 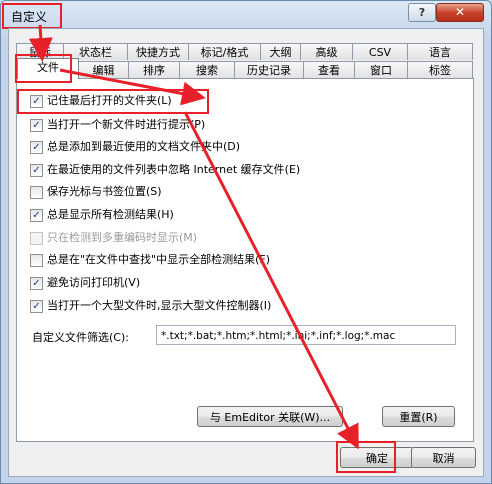 What do you see at coordinates (246, 15) in the screenshot?
I see `title-bar: 自定义 ? ✕` at bounding box center [246, 15].